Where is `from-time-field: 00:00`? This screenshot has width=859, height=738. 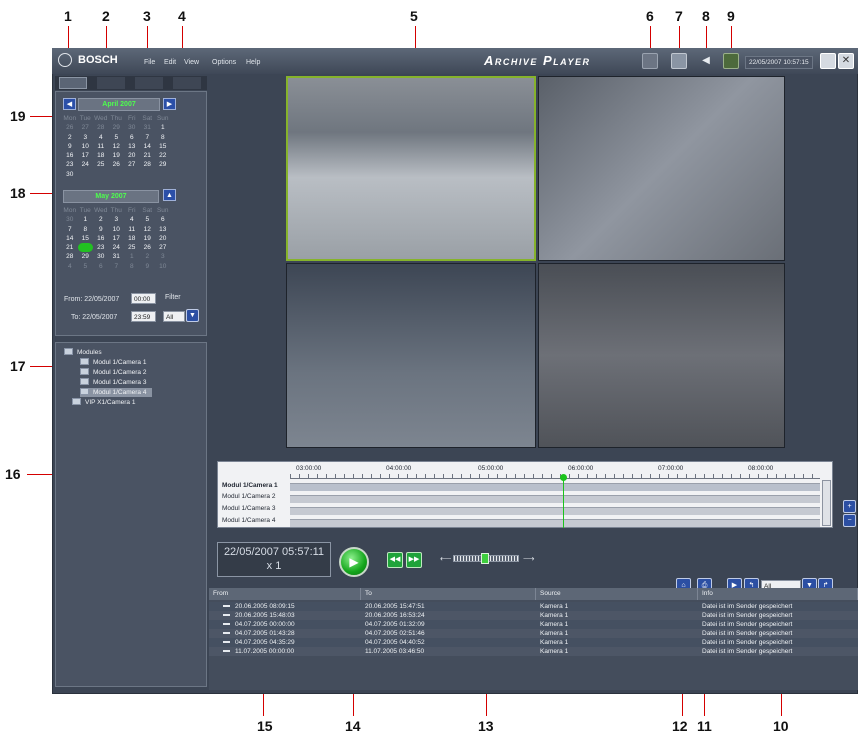 from-time-field: 00:00 is located at coordinates (143, 298).